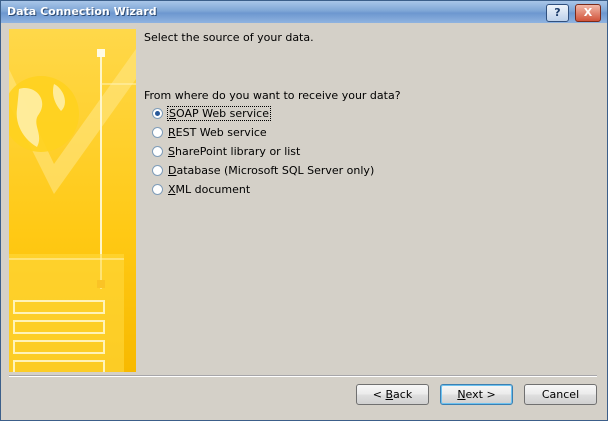  I want to click on page-heading: Select the source of your data., so click(229, 37).